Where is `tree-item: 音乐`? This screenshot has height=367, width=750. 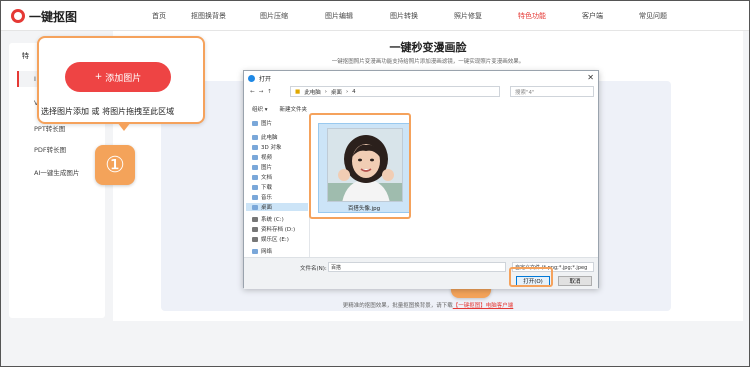
tree-item: 音乐 is located at coordinates (262, 197).